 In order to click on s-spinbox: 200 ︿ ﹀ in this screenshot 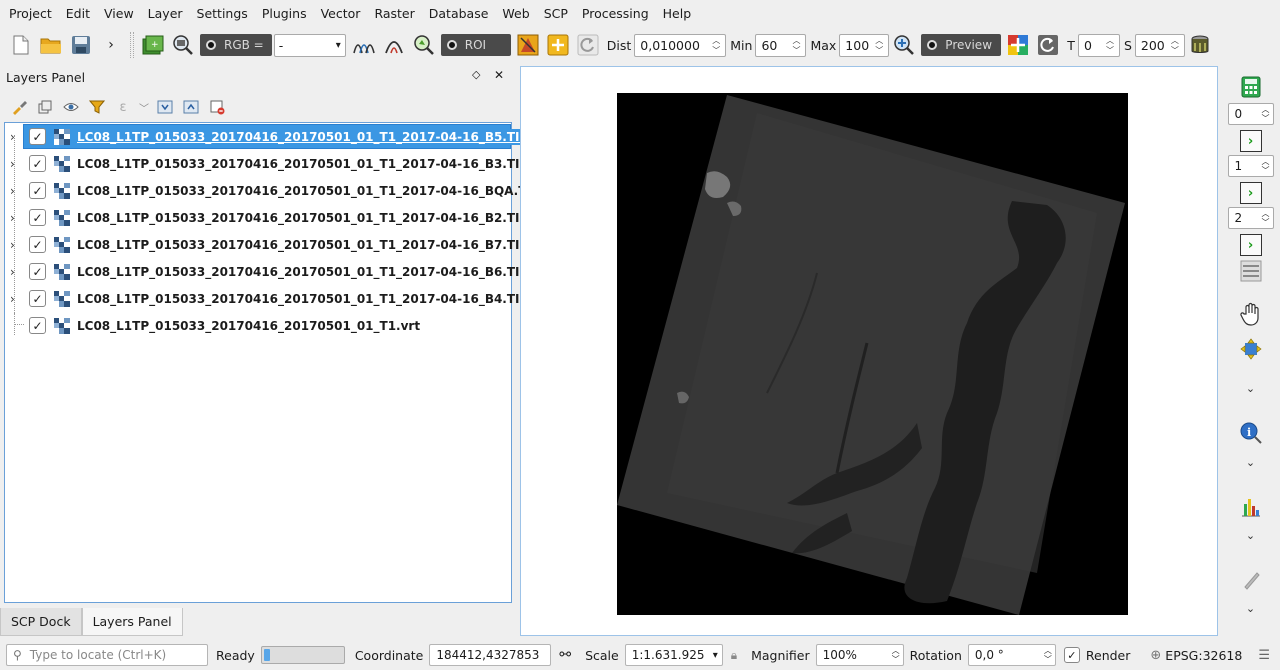, I will do `click(1159, 45)`.